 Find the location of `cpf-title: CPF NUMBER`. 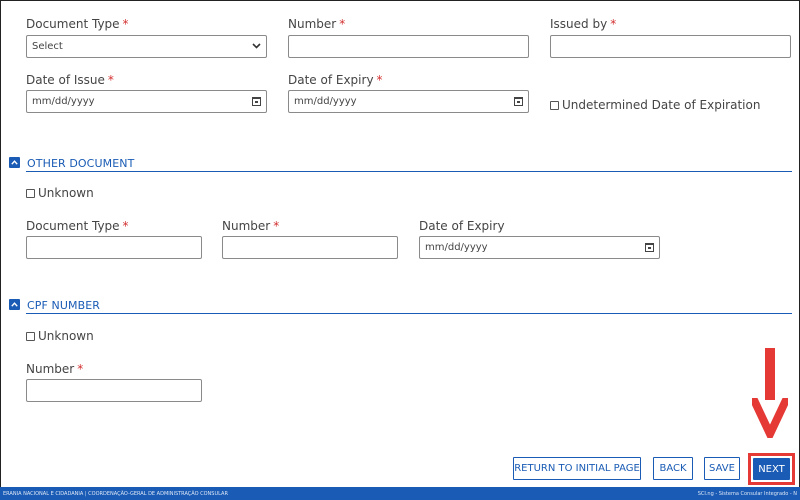

cpf-title: CPF NUMBER is located at coordinates (64, 305).